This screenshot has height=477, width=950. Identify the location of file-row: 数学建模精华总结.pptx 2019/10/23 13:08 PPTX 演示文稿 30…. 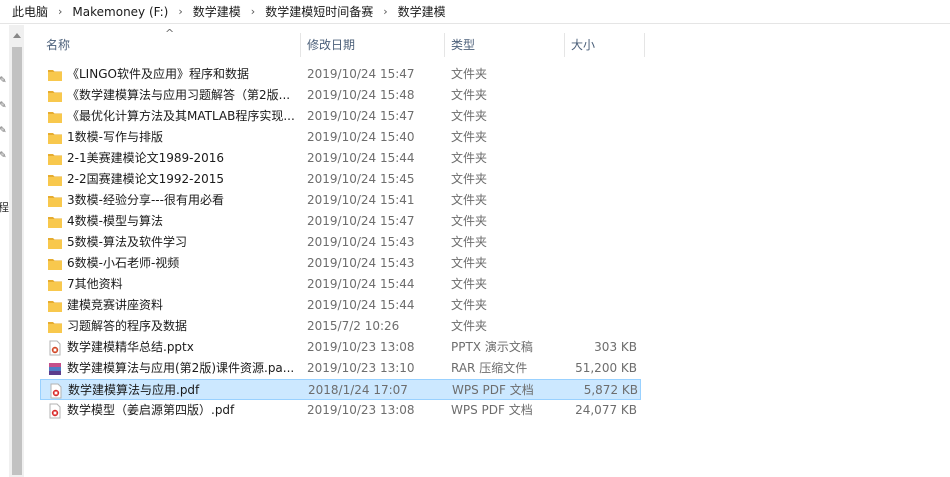
(340, 347).